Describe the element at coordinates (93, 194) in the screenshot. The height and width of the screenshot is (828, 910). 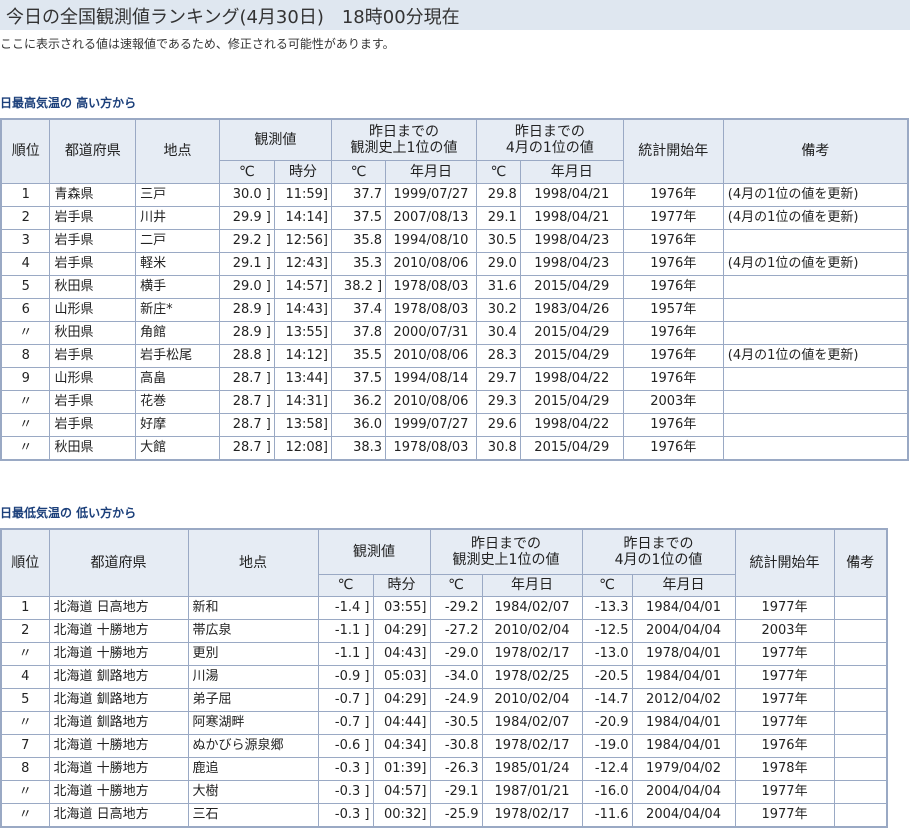
I see `pref-cell: 青森県` at that location.